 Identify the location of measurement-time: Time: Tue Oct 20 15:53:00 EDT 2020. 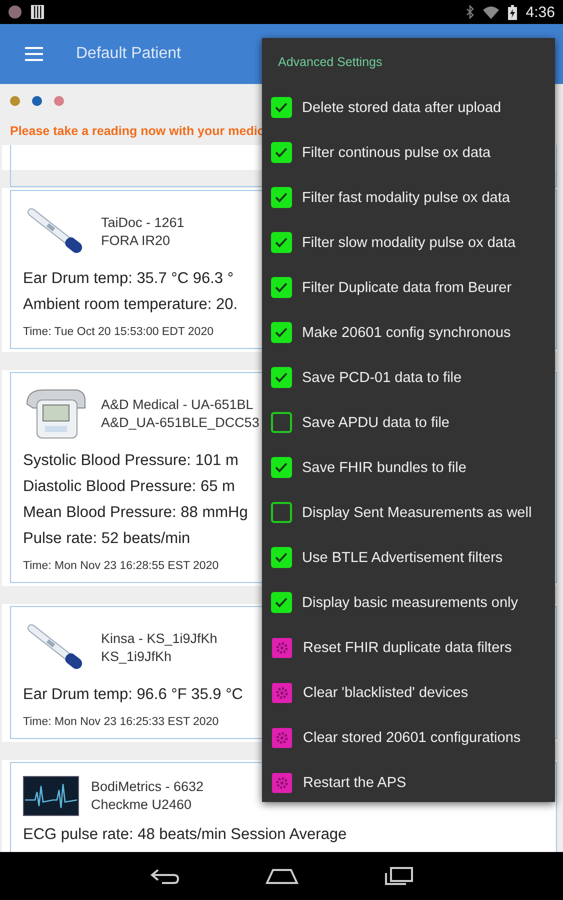
(118, 332).